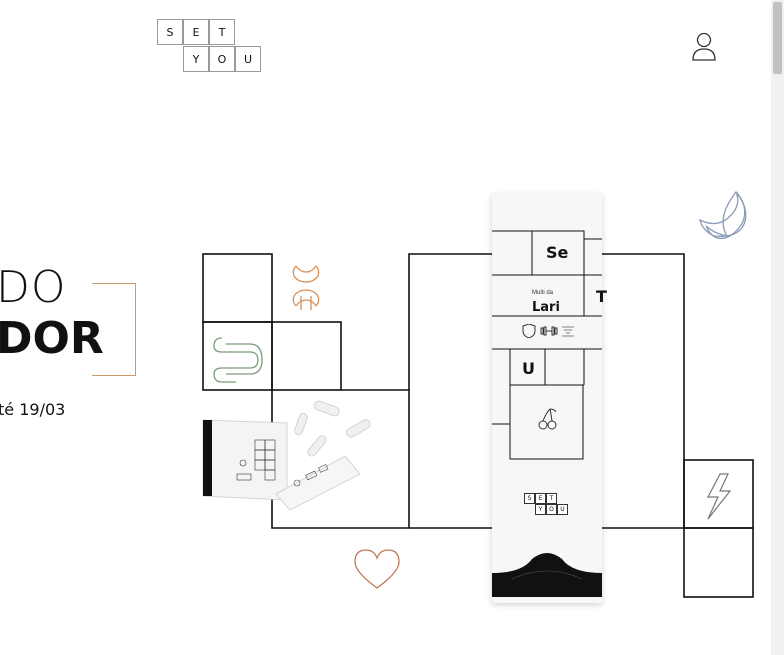 The image size is (784, 655). I want to click on pack-label-t: T, so click(601, 296).